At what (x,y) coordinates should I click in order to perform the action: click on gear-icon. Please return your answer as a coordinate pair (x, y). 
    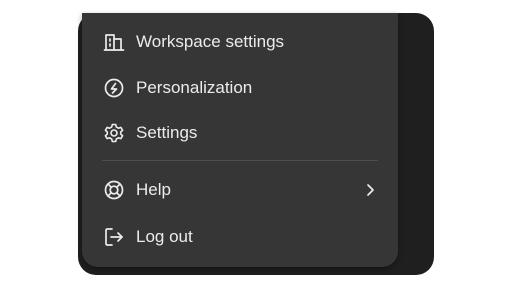
    Looking at the image, I should click on (114, 133).